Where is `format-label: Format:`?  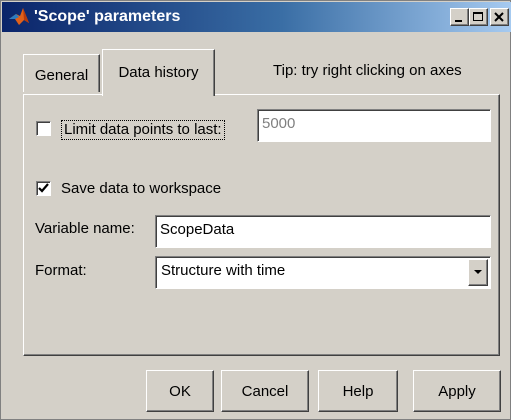 format-label: Format: is located at coordinates (61, 270).